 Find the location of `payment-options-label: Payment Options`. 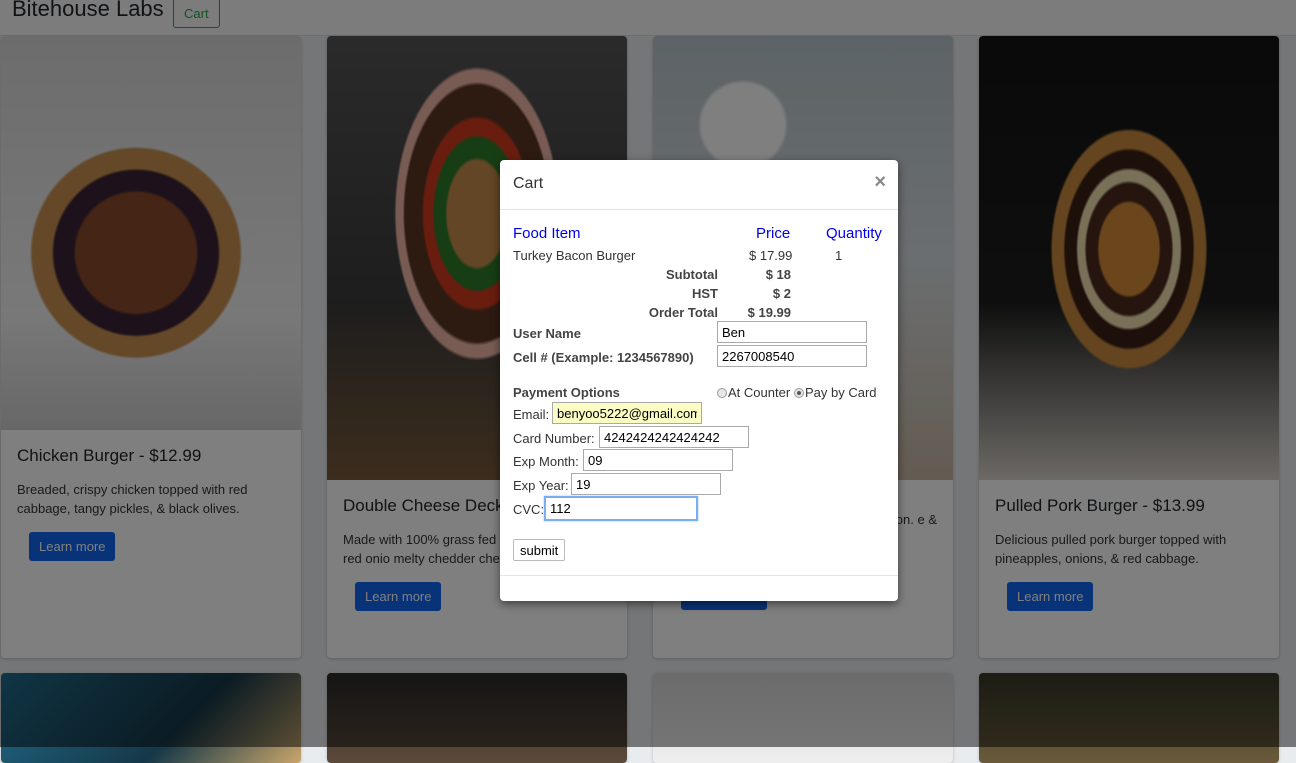

payment-options-label: Payment Options is located at coordinates (566, 392).